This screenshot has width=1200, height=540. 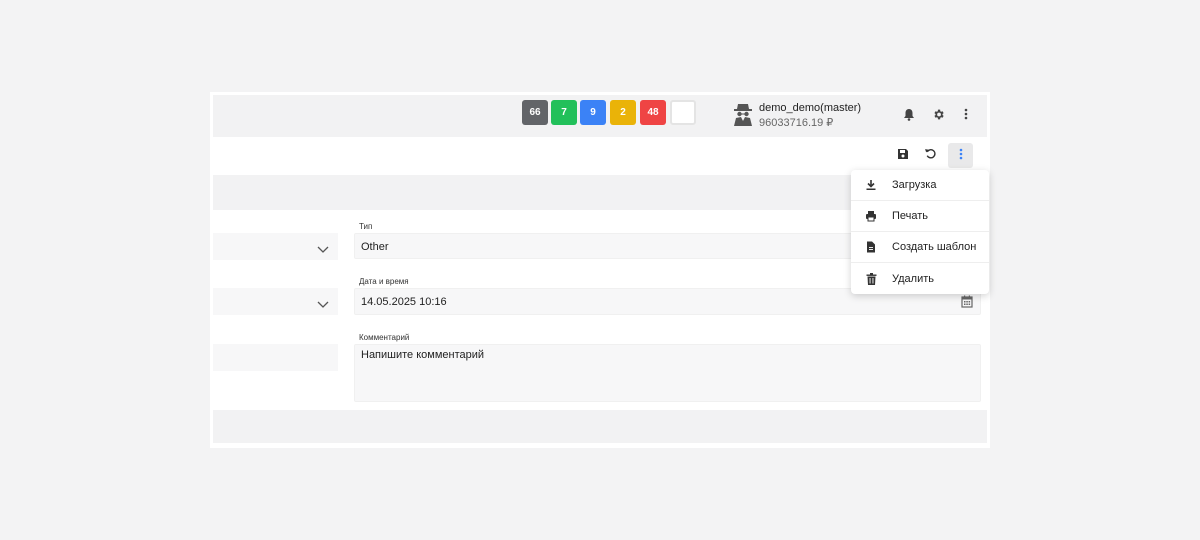 I want to click on undo-button, so click(x=930, y=155).